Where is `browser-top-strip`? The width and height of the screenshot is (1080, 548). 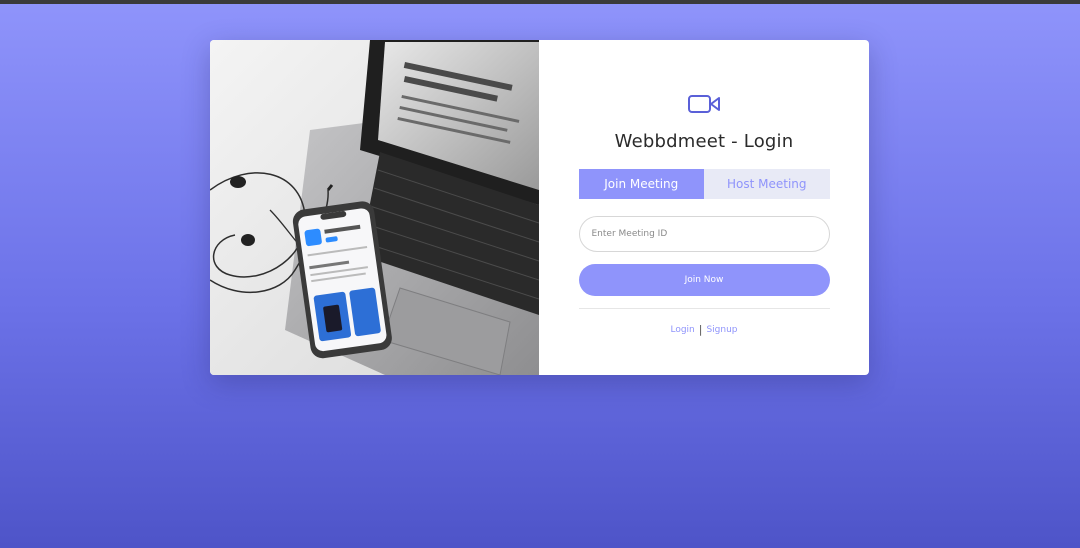 browser-top-strip is located at coordinates (540, 2).